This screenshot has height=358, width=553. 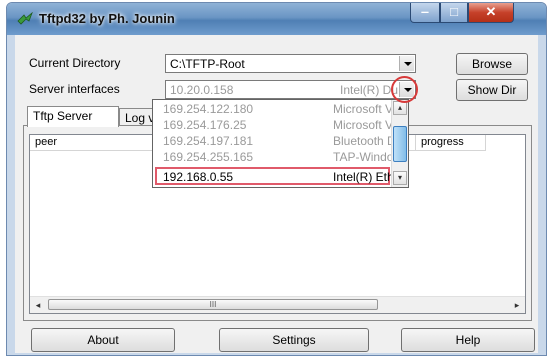 What do you see at coordinates (400, 108) in the screenshot?
I see `scroll-up-icon: ▴` at bounding box center [400, 108].